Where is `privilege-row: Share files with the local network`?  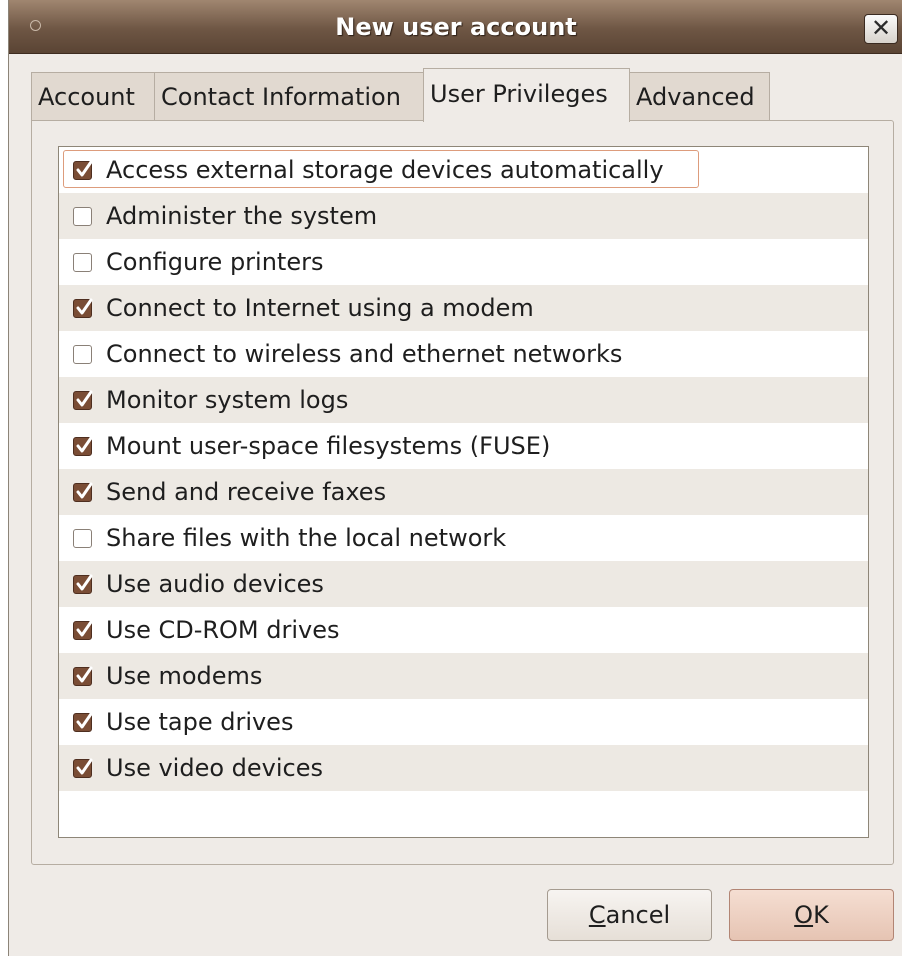
privilege-row: Share files with the local network is located at coordinates (463, 538).